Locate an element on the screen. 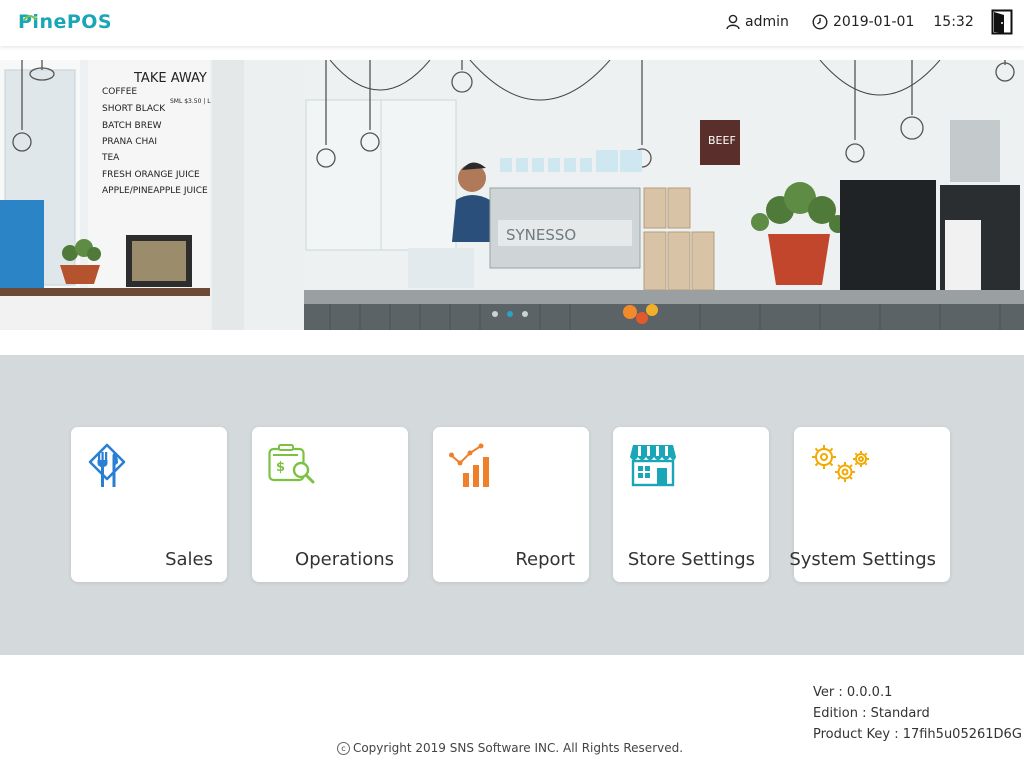 The height and width of the screenshot is (768, 1024). menu-board-item: SHORT BLACK is located at coordinates (134, 109).